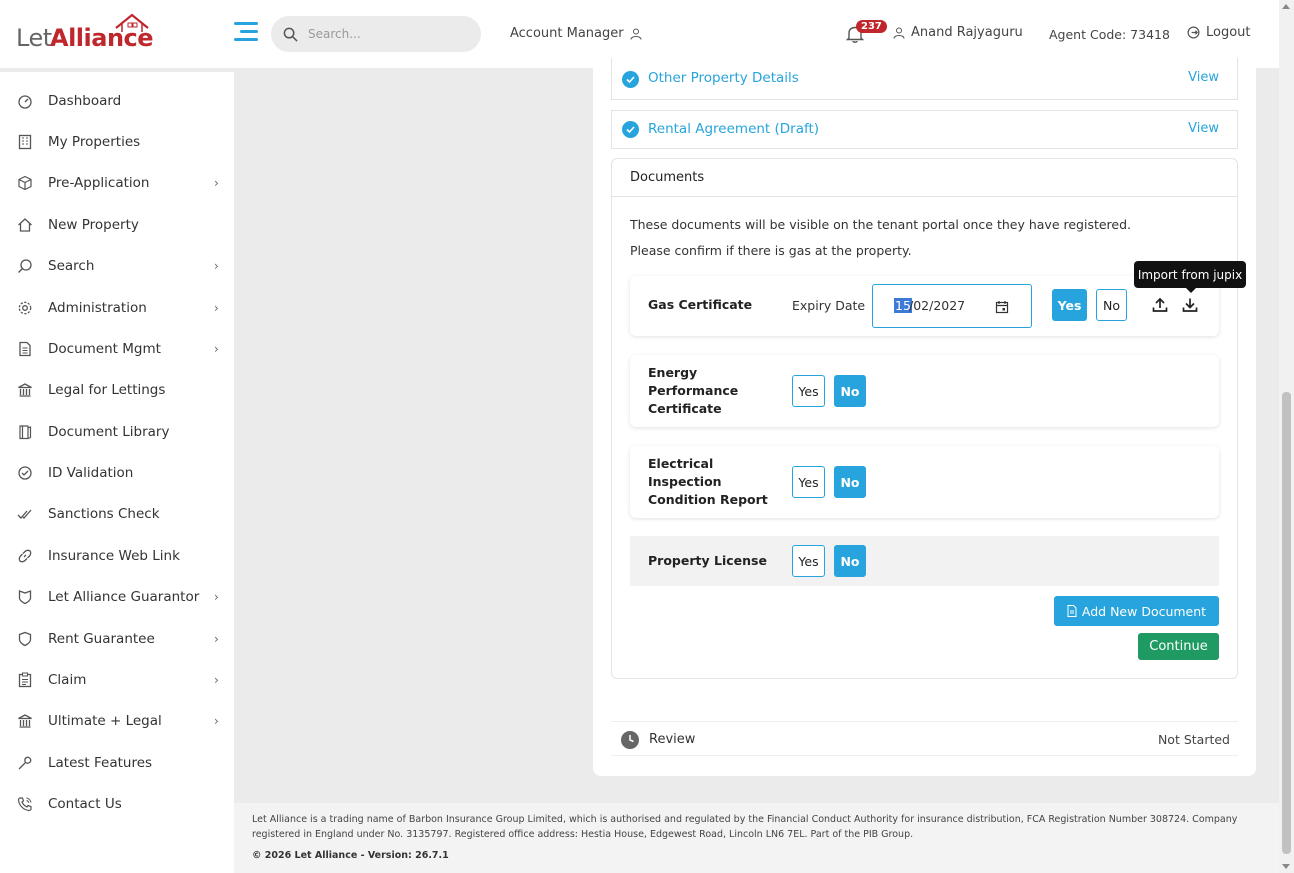 The height and width of the screenshot is (873, 1294). What do you see at coordinates (85, 804) in the screenshot?
I see `sidebar-item-label: Contact Us` at bounding box center [85, 804].